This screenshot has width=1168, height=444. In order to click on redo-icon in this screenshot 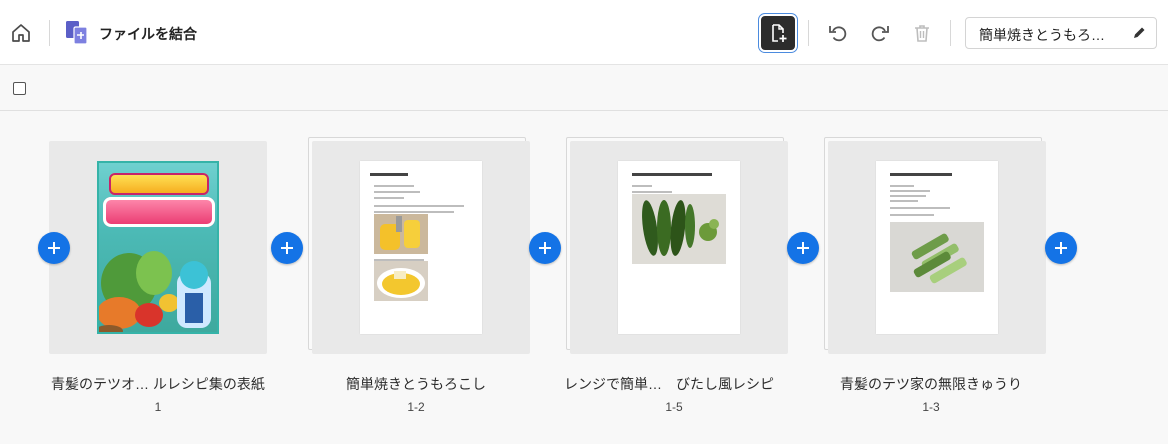, I will do `click(880, 34)`.